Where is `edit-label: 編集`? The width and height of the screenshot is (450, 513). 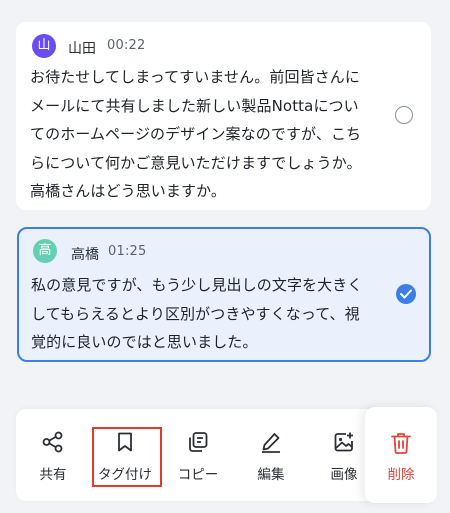 edit-label: 編集 is located at coordinates (271, 475).